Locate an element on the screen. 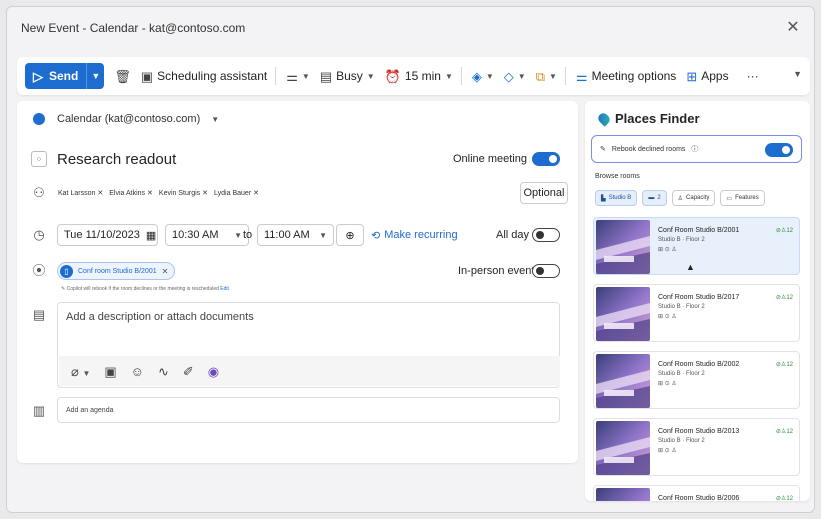  filter-features: ▭ Features is located at coordinates (742, 198).